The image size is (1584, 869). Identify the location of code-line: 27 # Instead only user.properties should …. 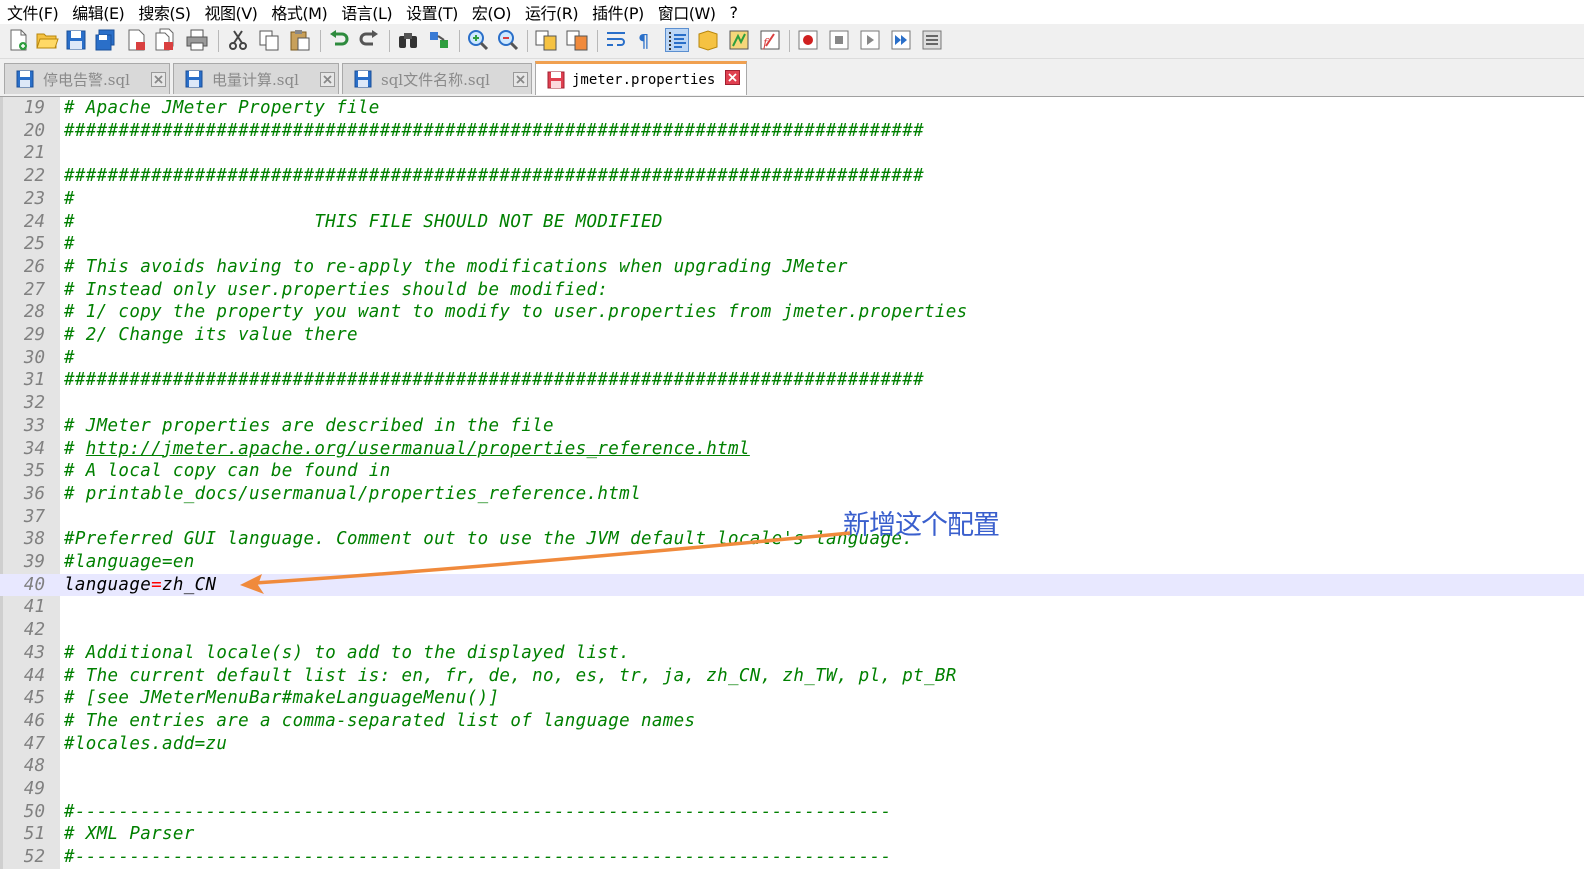
(792, 290).